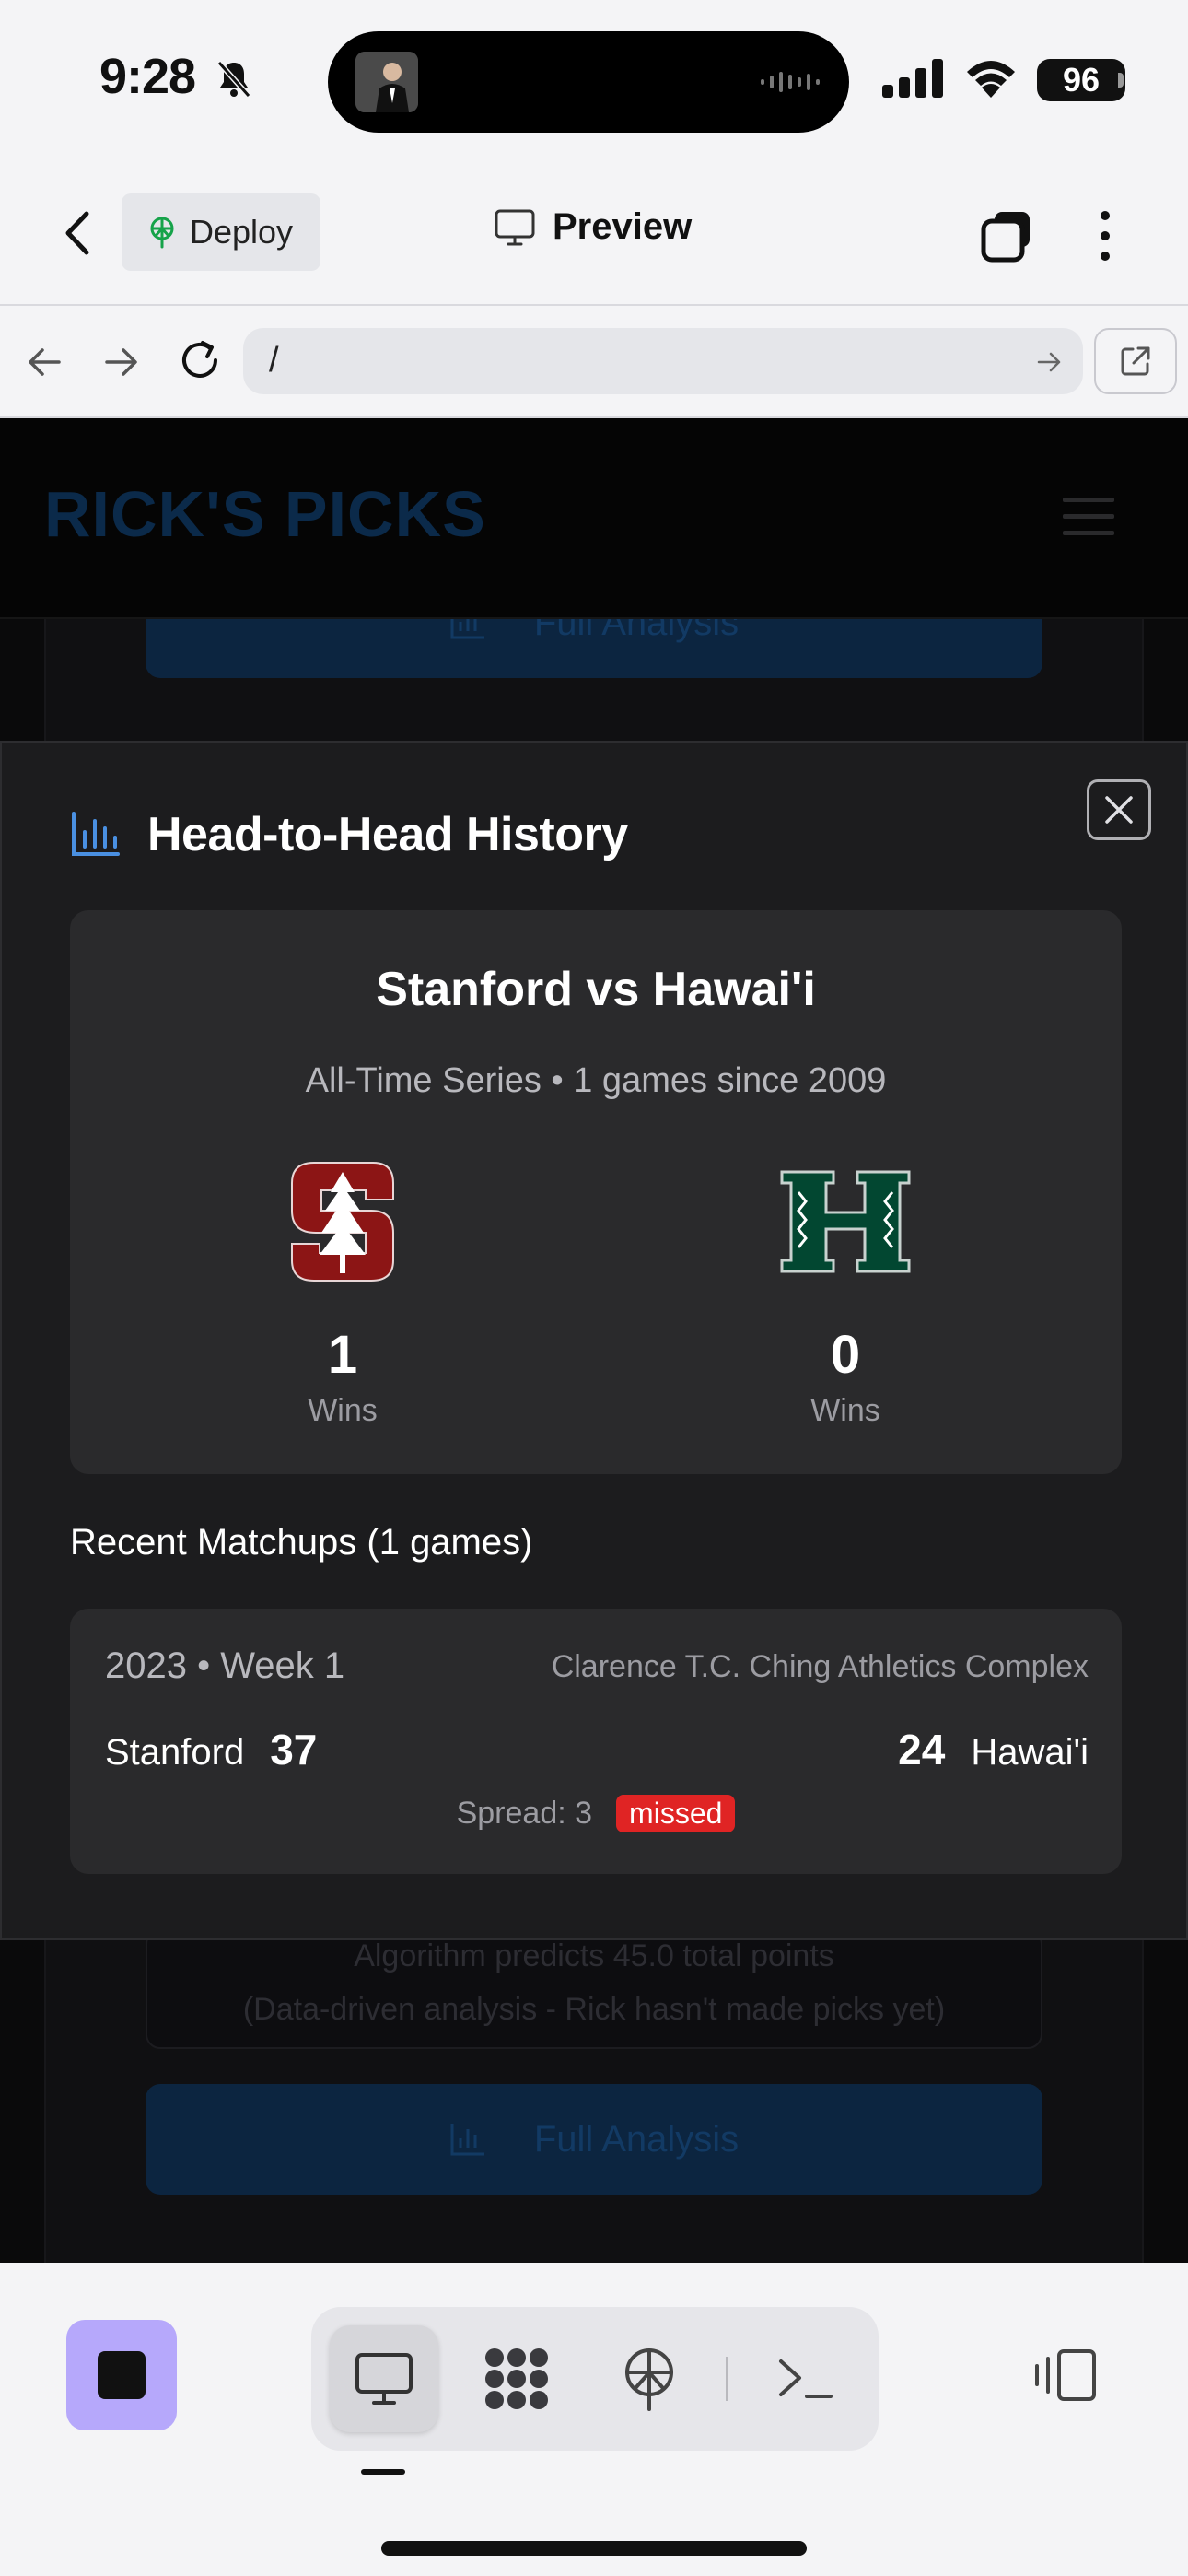 This screenshot has height=2576, width=1188. What do you see at coordinates (1121, 80) in the screenshot?
I see `battery-tip` at bounding box center [1121, 80].